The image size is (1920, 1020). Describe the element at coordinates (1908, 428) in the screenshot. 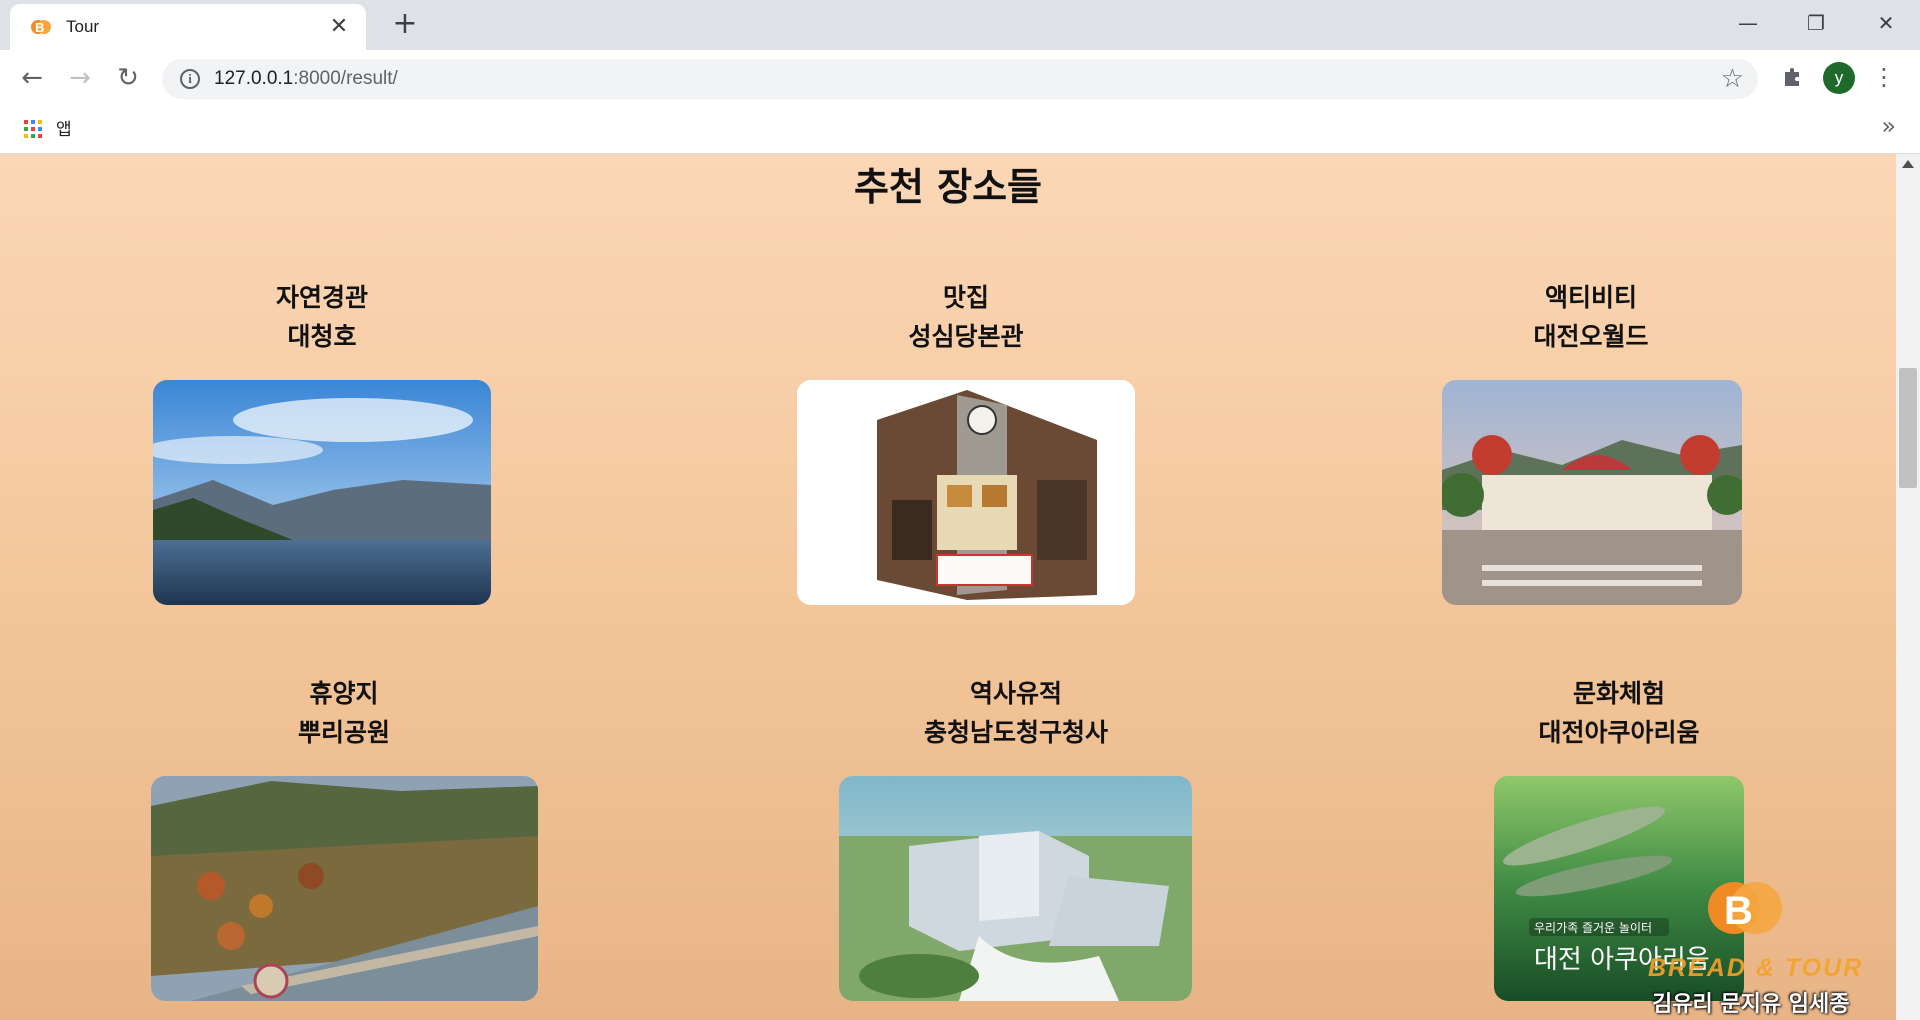

I see `scrollbar-thumb` at that location.